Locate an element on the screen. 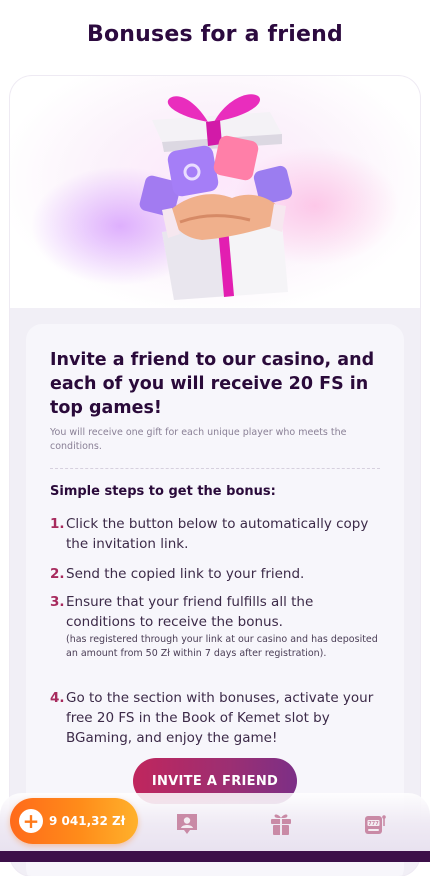  gift-handshake-illustration is located at coordinates (216, 197).